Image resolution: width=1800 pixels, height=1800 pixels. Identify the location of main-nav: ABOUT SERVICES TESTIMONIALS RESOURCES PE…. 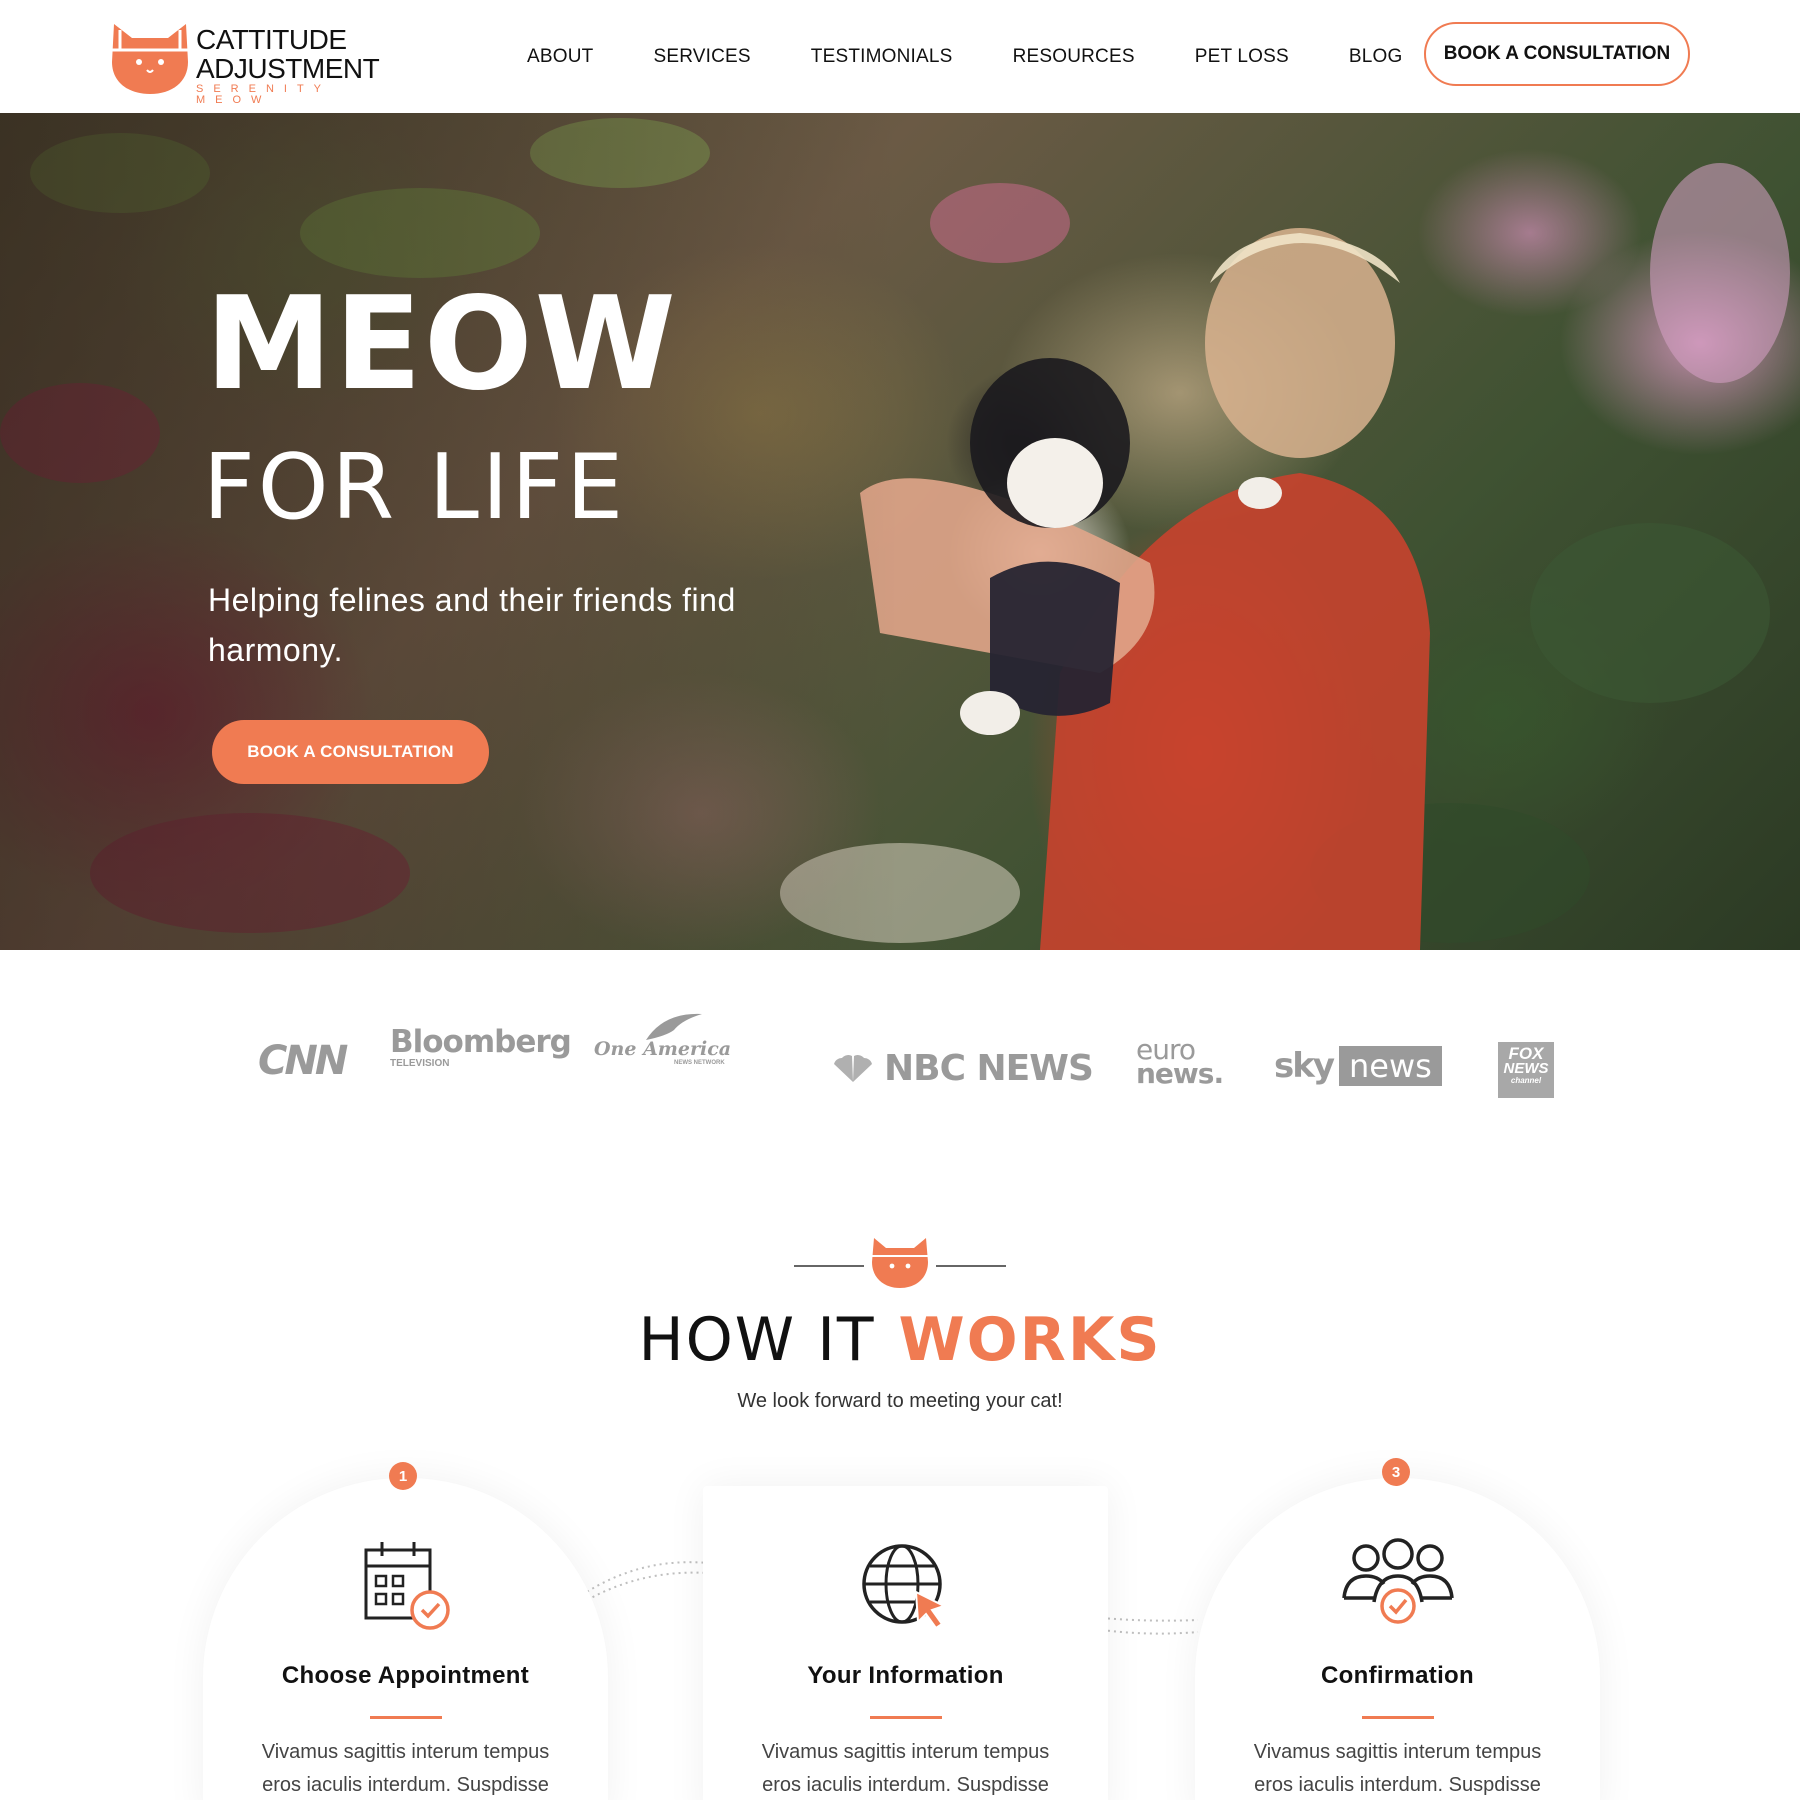
(981, 56).